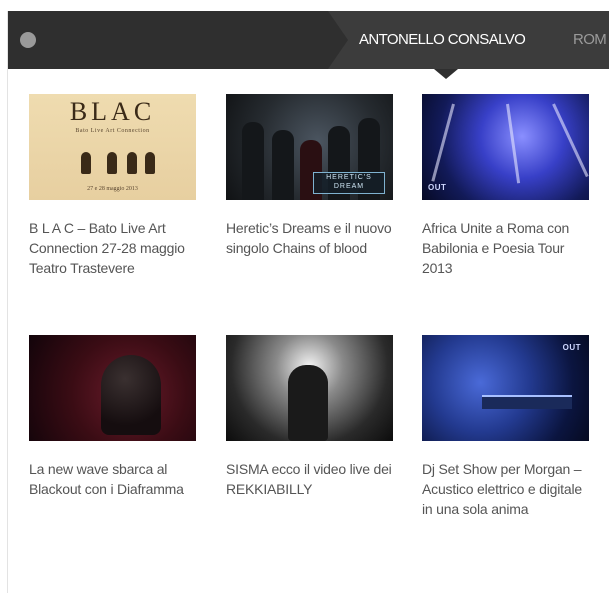 Image resolution: width=609 pixels, height=593 pixels. Describe the element at coordinates (308, 40) in the screenshot. I see `widget-header: ANTONELLO CONSALVO ROM` at that location.